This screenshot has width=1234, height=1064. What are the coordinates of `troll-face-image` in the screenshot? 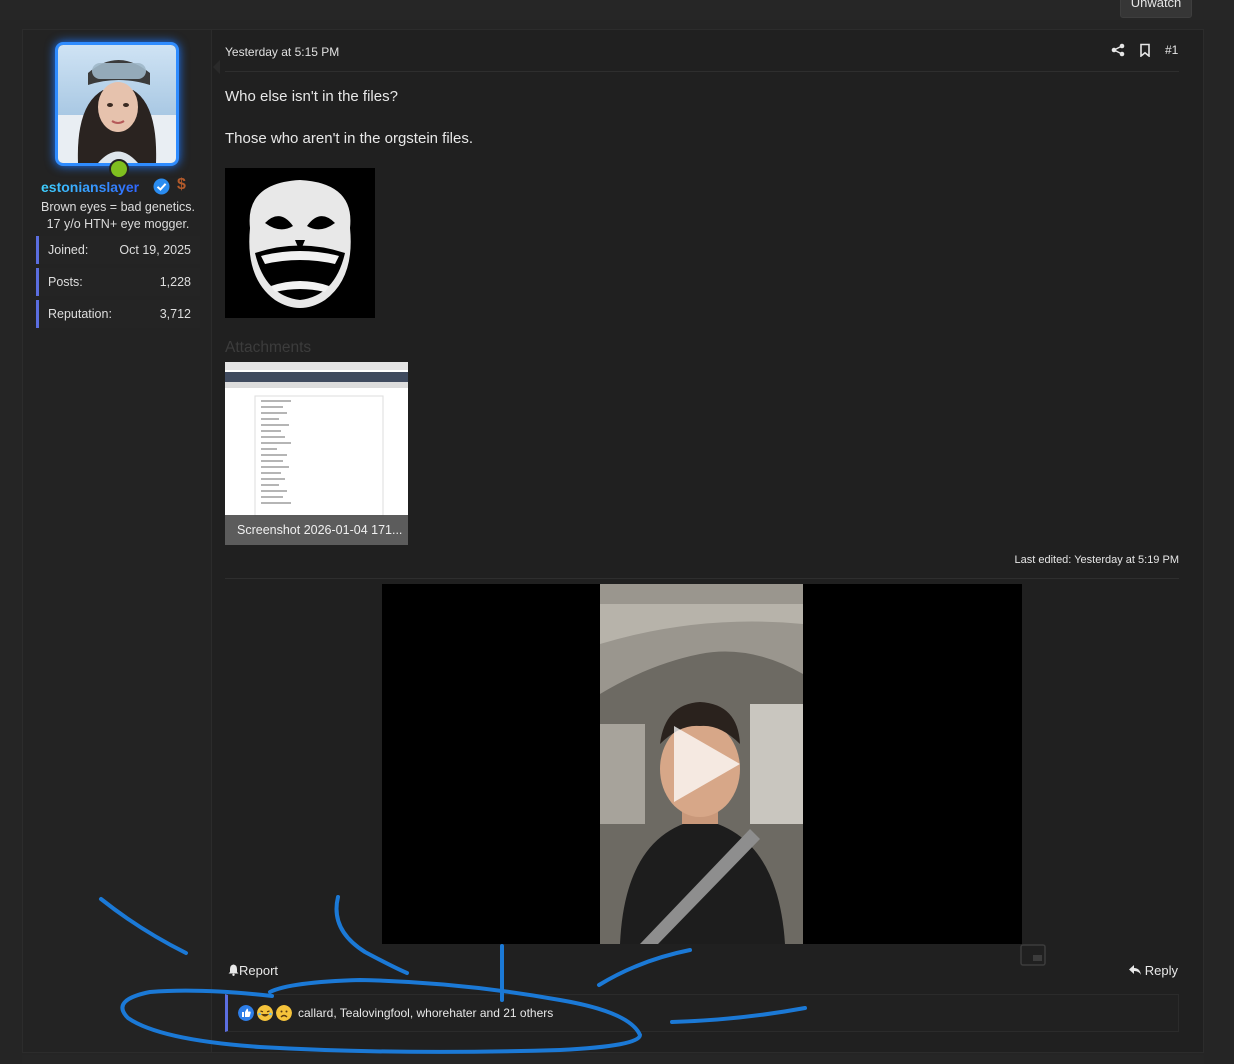 It's located at (300, 243).